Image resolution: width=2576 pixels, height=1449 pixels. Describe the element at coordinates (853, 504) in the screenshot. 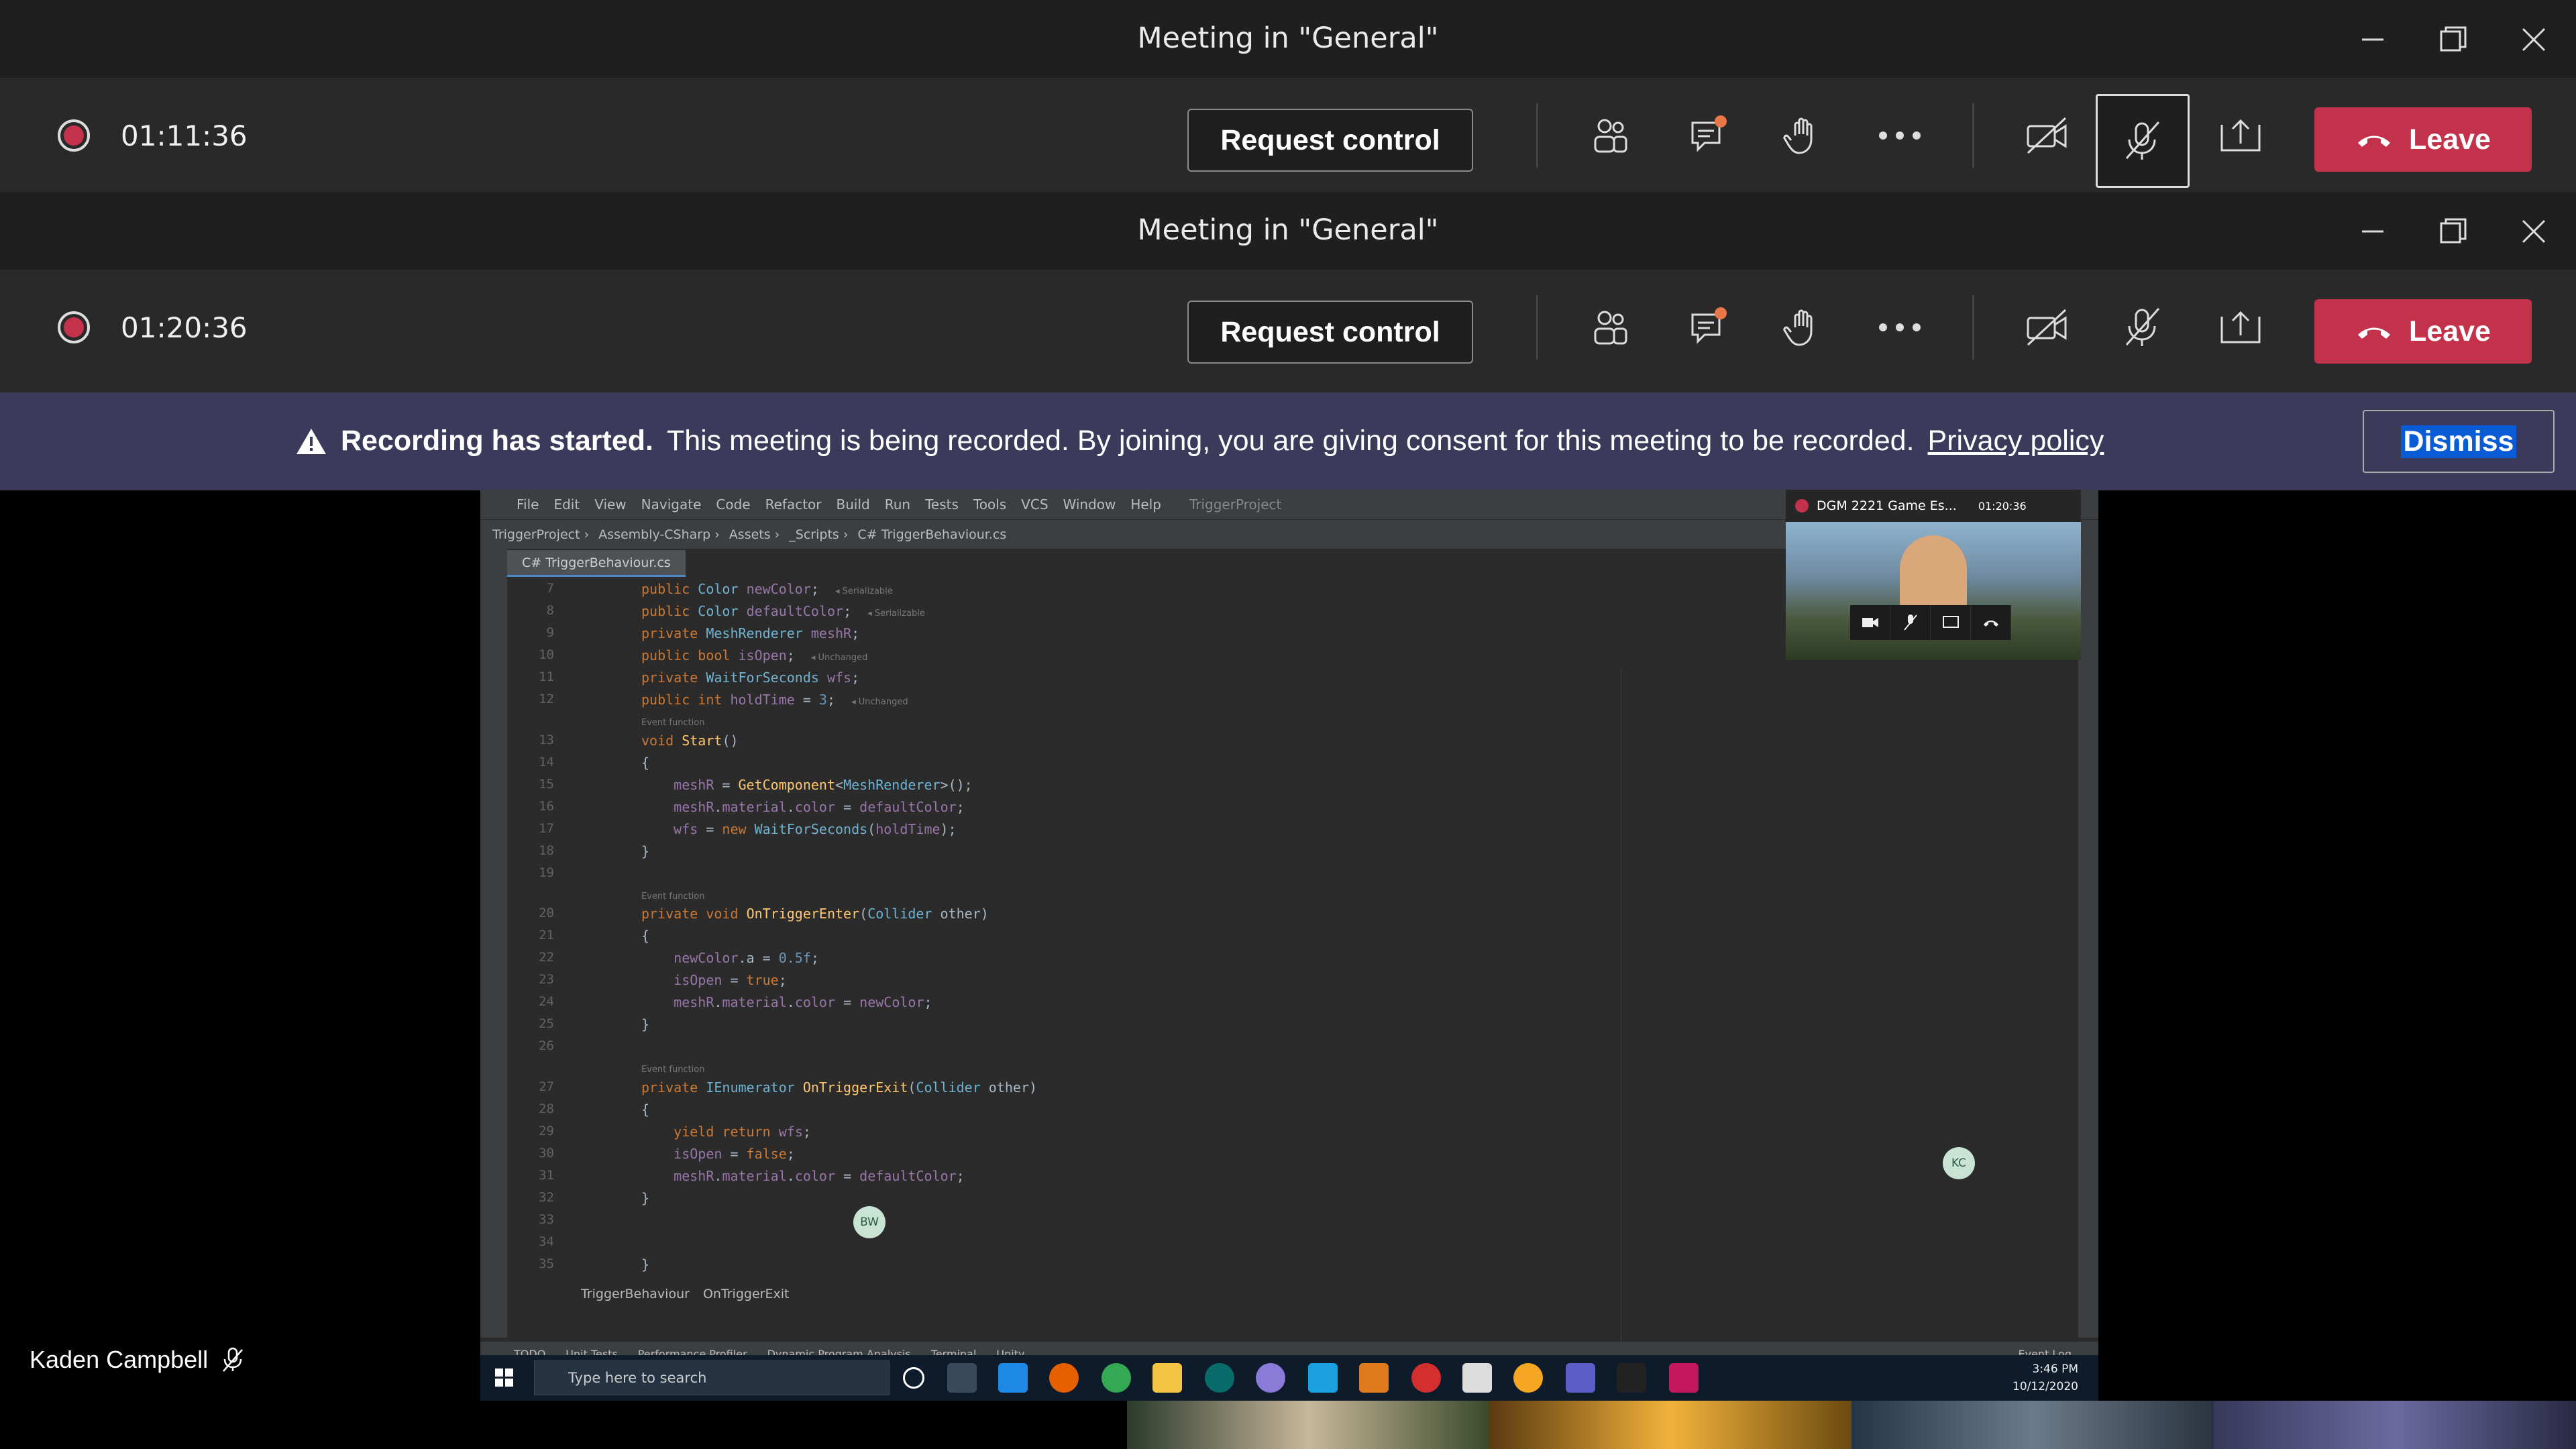

I see `ide-menu-item: Build` at that location.